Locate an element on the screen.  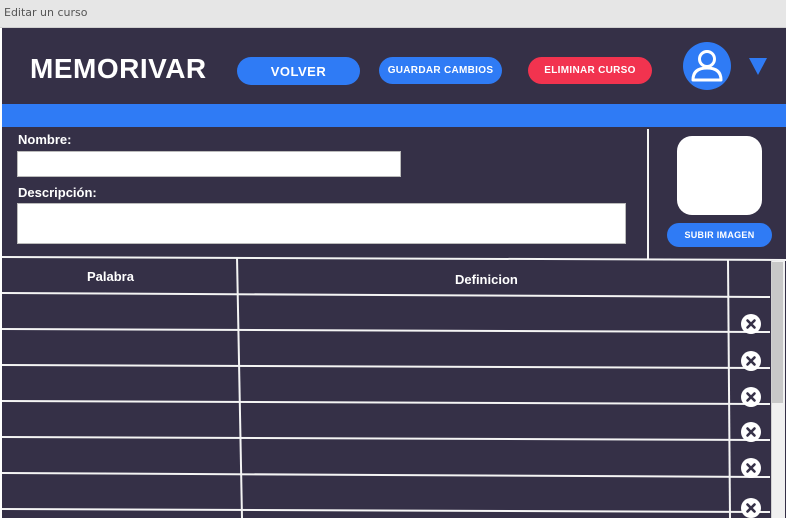
name-input is located at coordinates (209, 164).